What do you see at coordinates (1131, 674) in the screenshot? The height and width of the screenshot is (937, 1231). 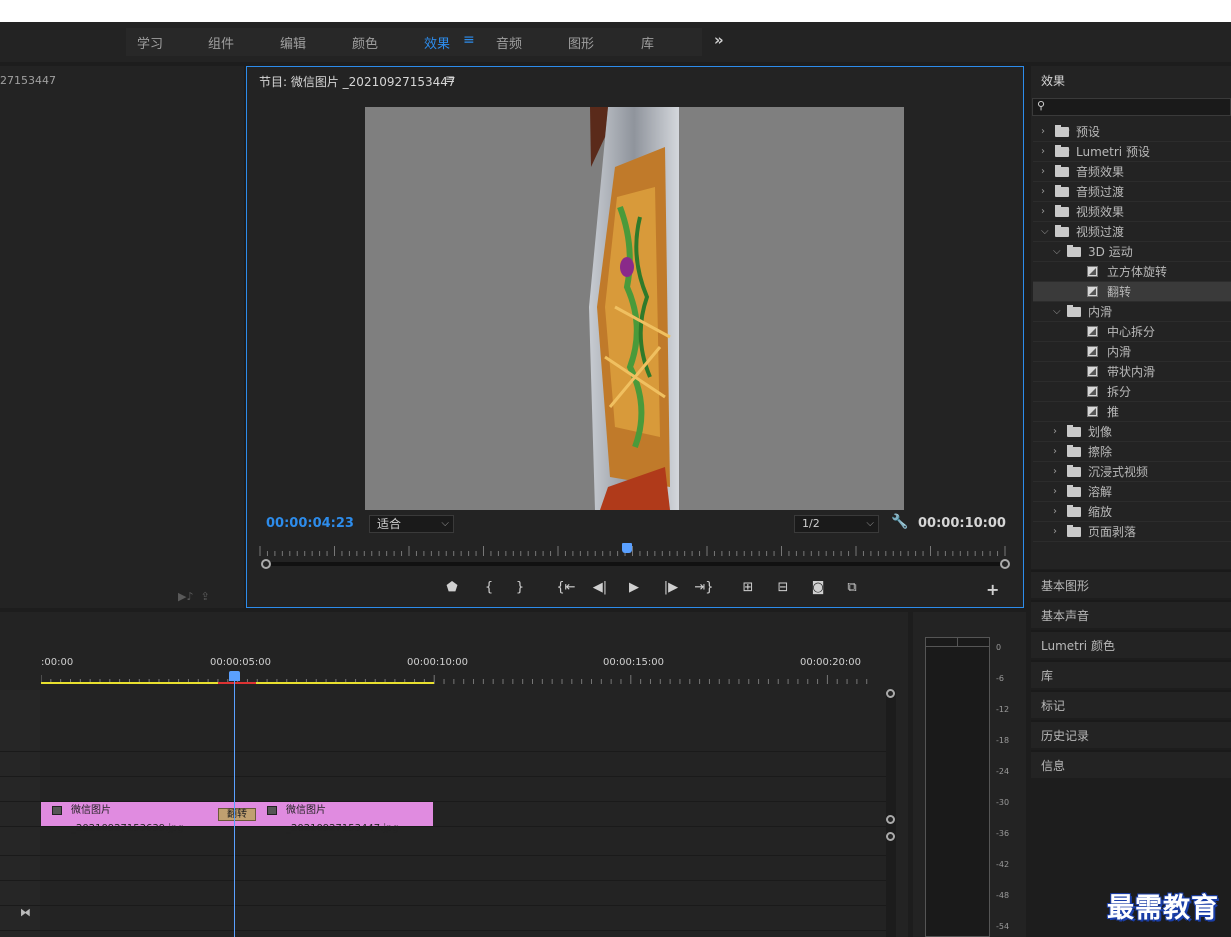 I see `side-panel-tab: 库` at bounding box center [1131, 674].